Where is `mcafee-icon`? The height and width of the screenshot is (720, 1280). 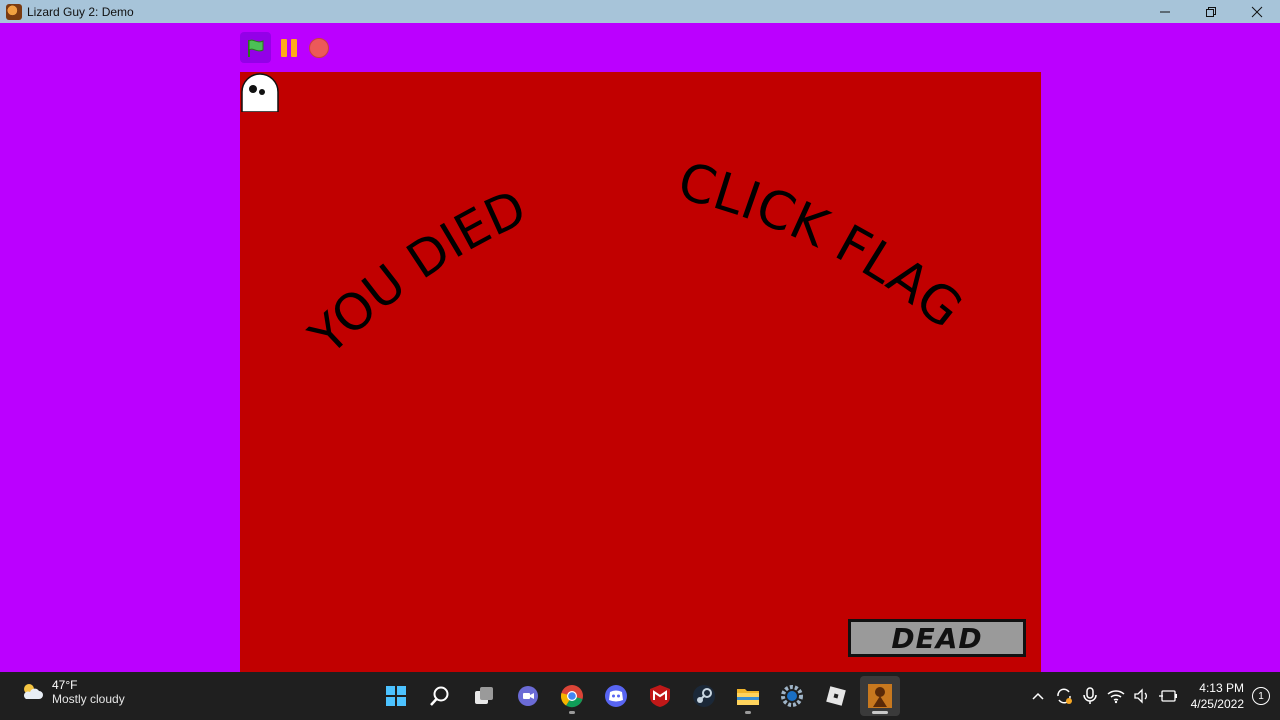
mcafee-icon is located at coordinates (660, 696).